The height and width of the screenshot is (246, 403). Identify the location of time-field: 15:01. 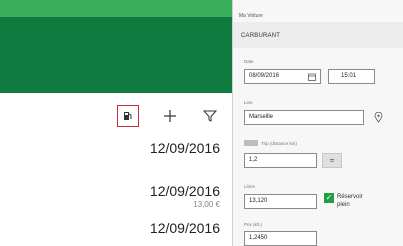
(351, 76).